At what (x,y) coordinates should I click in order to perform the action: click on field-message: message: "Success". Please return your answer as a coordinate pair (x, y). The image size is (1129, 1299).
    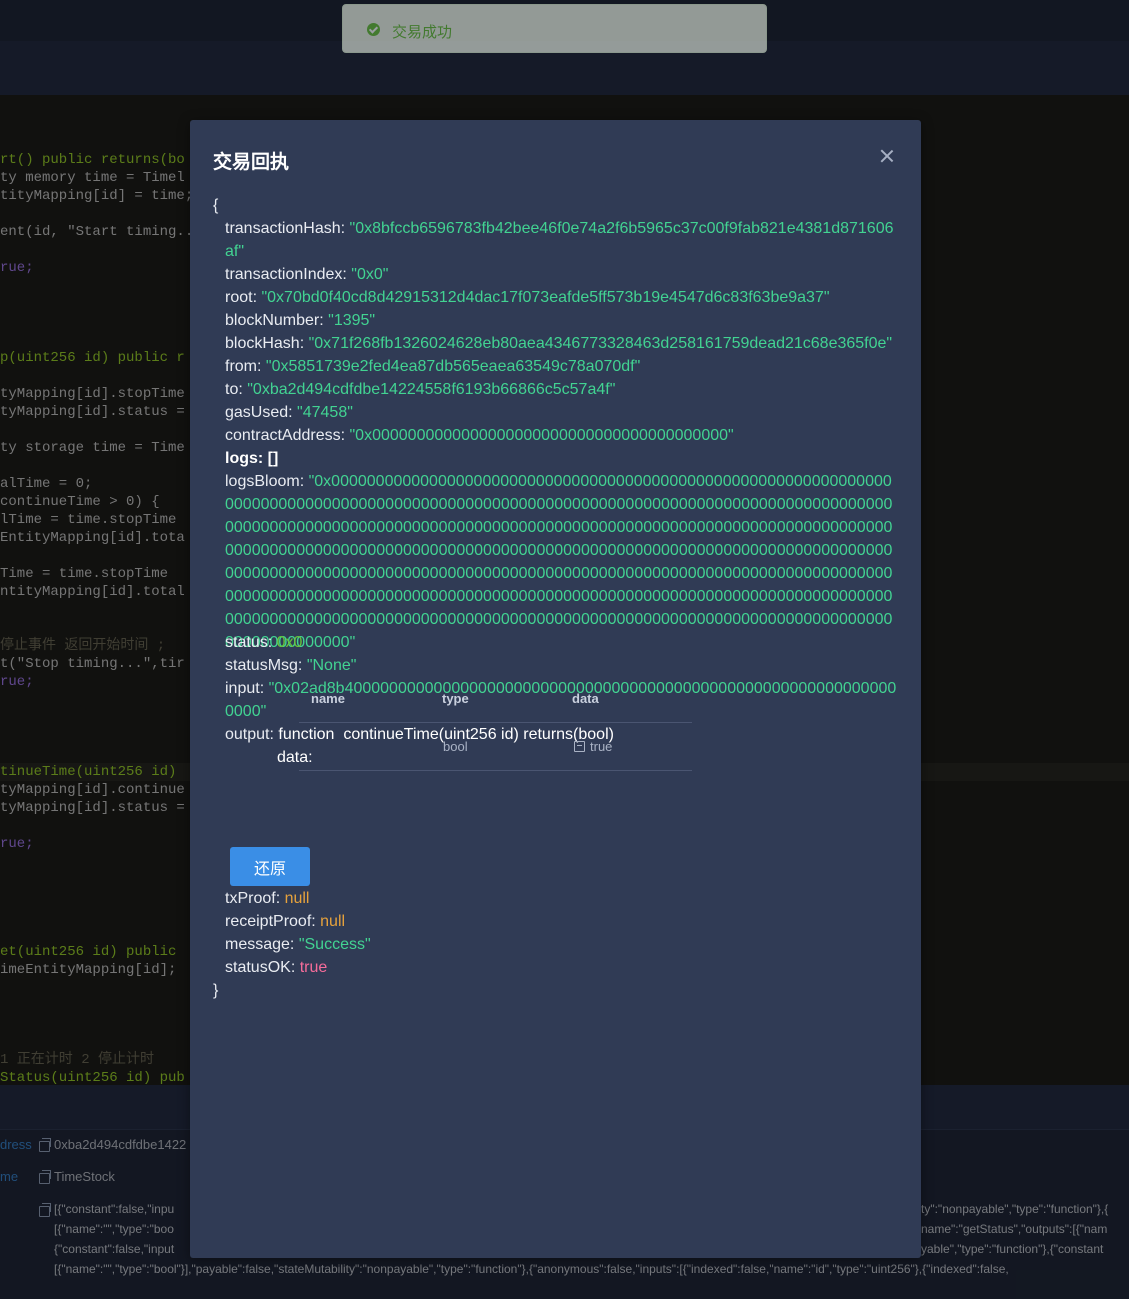
    Looking at the image, I should click on (298, 944).